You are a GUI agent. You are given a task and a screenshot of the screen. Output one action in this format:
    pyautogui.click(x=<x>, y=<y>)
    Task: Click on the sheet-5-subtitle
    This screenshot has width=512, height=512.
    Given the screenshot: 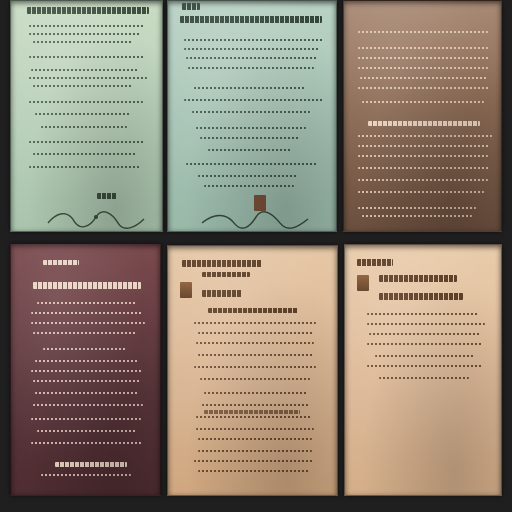 What is the action you would take?
    pyautogui.click(x=226, y=274)
    